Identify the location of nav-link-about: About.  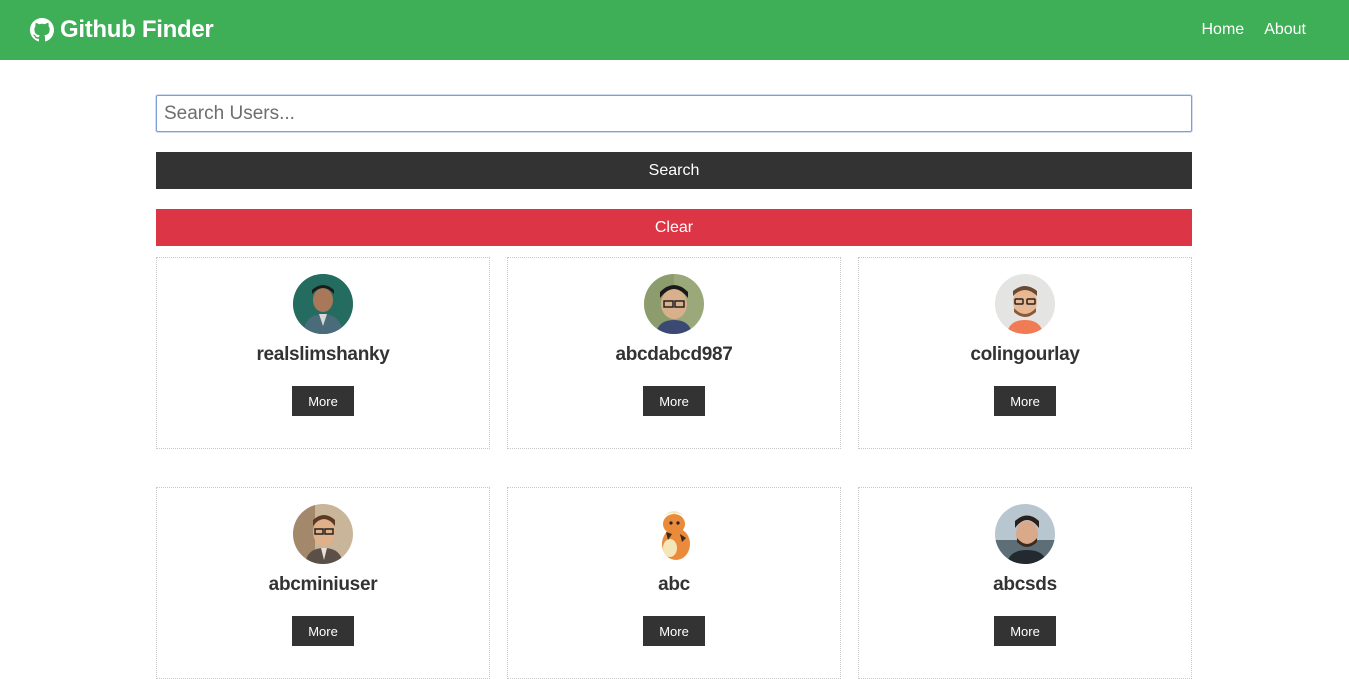
(1285, 30).